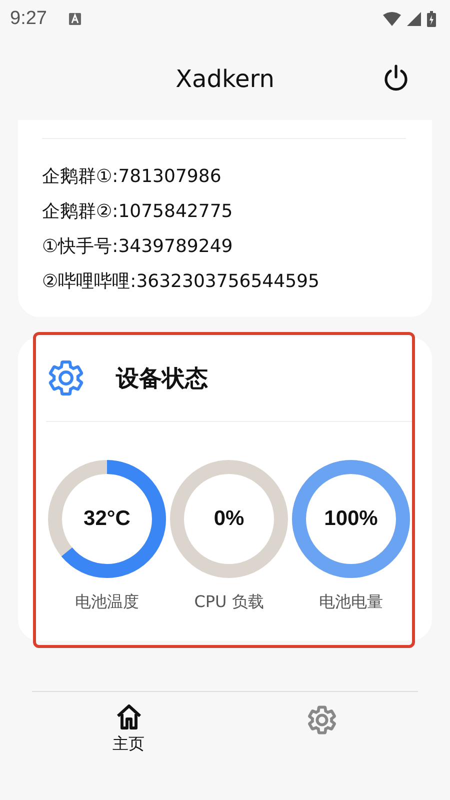  Describe the element at coordinates (351, 519) in the screenshot. I see `gauge-value: 100%` at that location.